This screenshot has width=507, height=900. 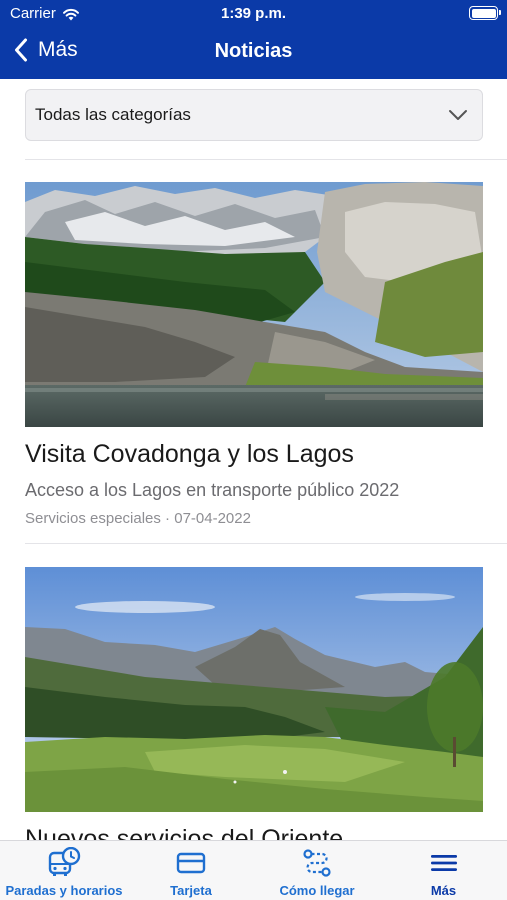 What do you see at coordinates (184, 832) in the screenshot?
I see `news-title: Nuevos servicios del Oriente` at bounding box center [184, 832].